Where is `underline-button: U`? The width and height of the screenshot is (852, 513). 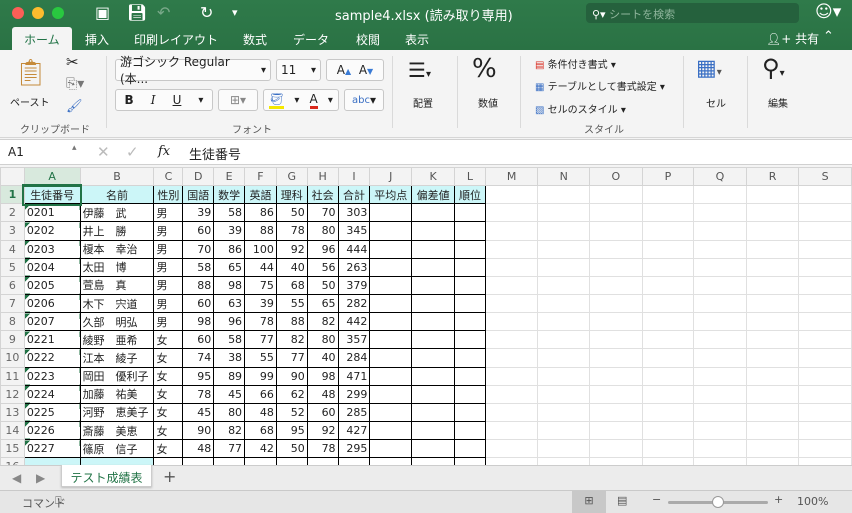
underline-button: U is located at coordinates (177, 100).